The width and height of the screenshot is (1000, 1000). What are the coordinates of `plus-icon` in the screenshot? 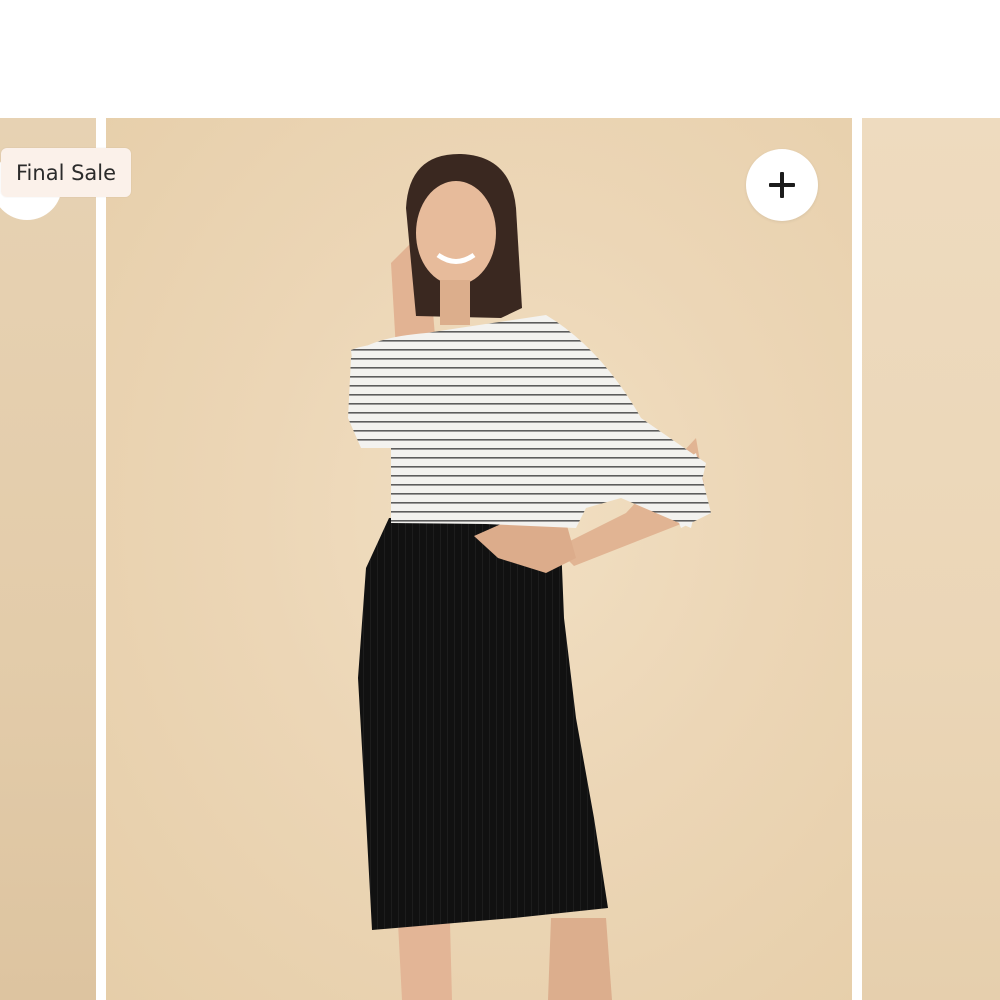 It's located at (782, 185).